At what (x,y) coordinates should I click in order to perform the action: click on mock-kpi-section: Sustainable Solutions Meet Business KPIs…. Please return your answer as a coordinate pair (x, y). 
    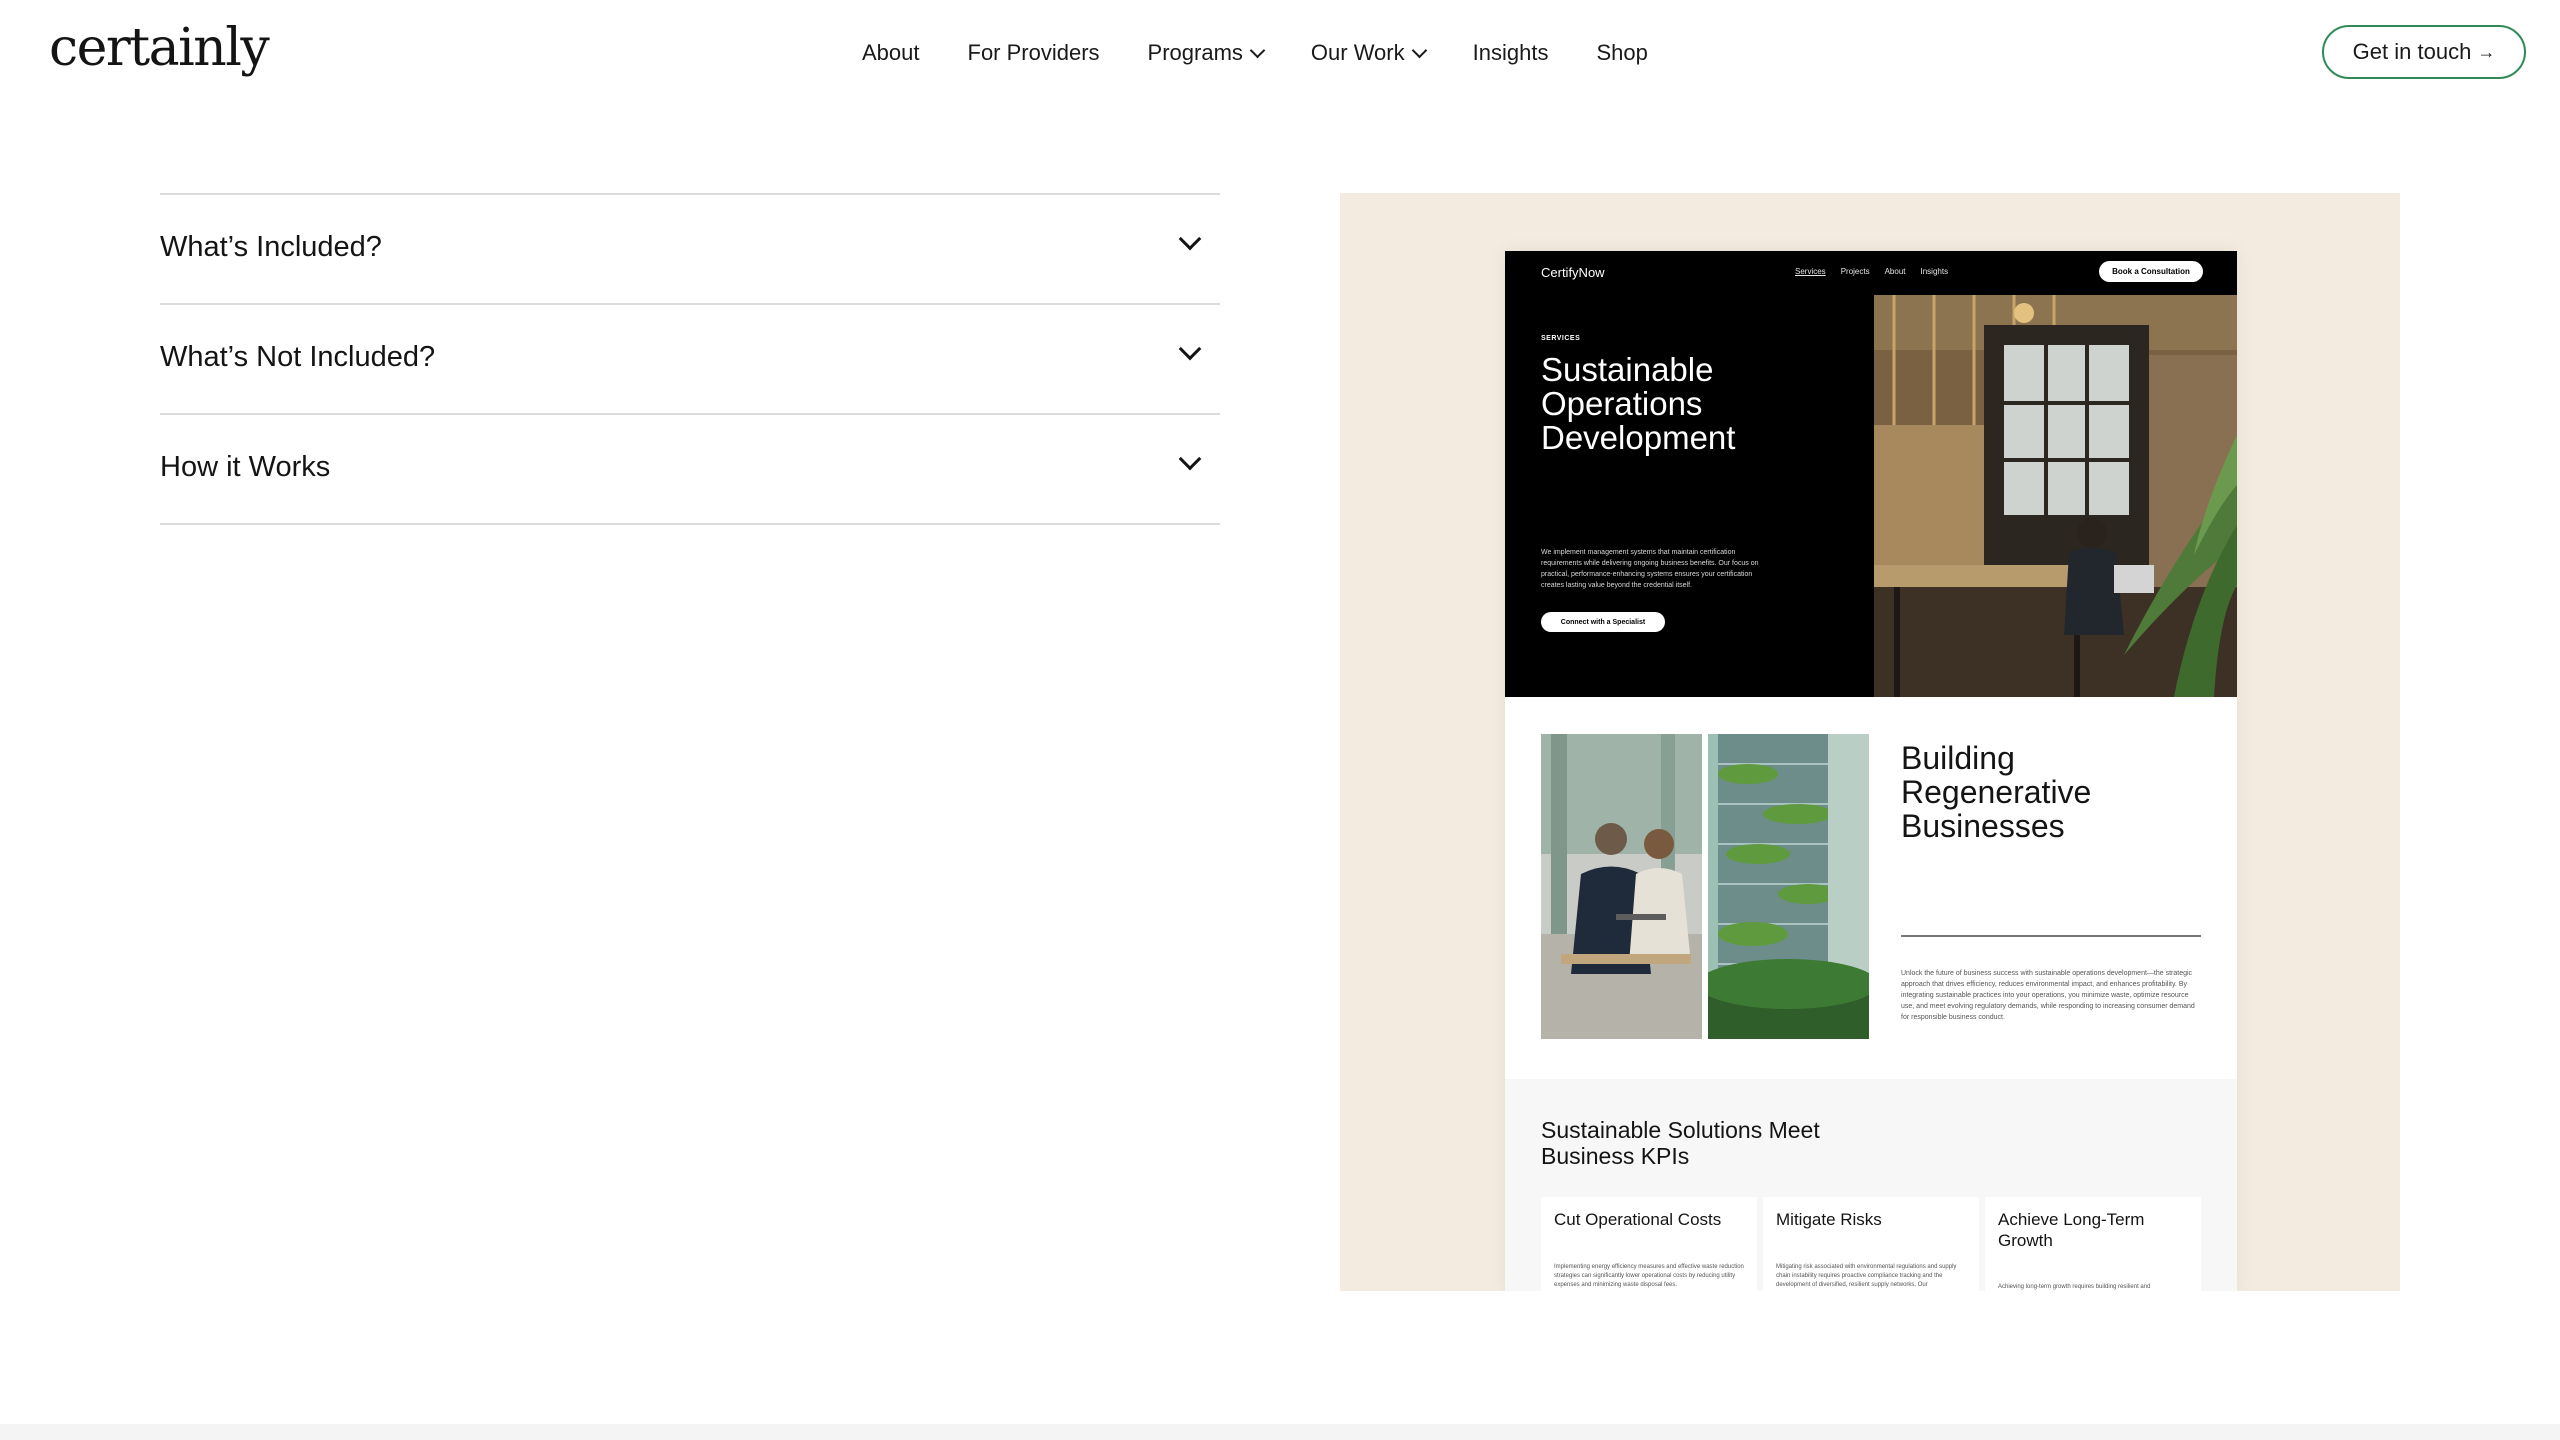
    Looking at the image, I should click on (1871, 1185).